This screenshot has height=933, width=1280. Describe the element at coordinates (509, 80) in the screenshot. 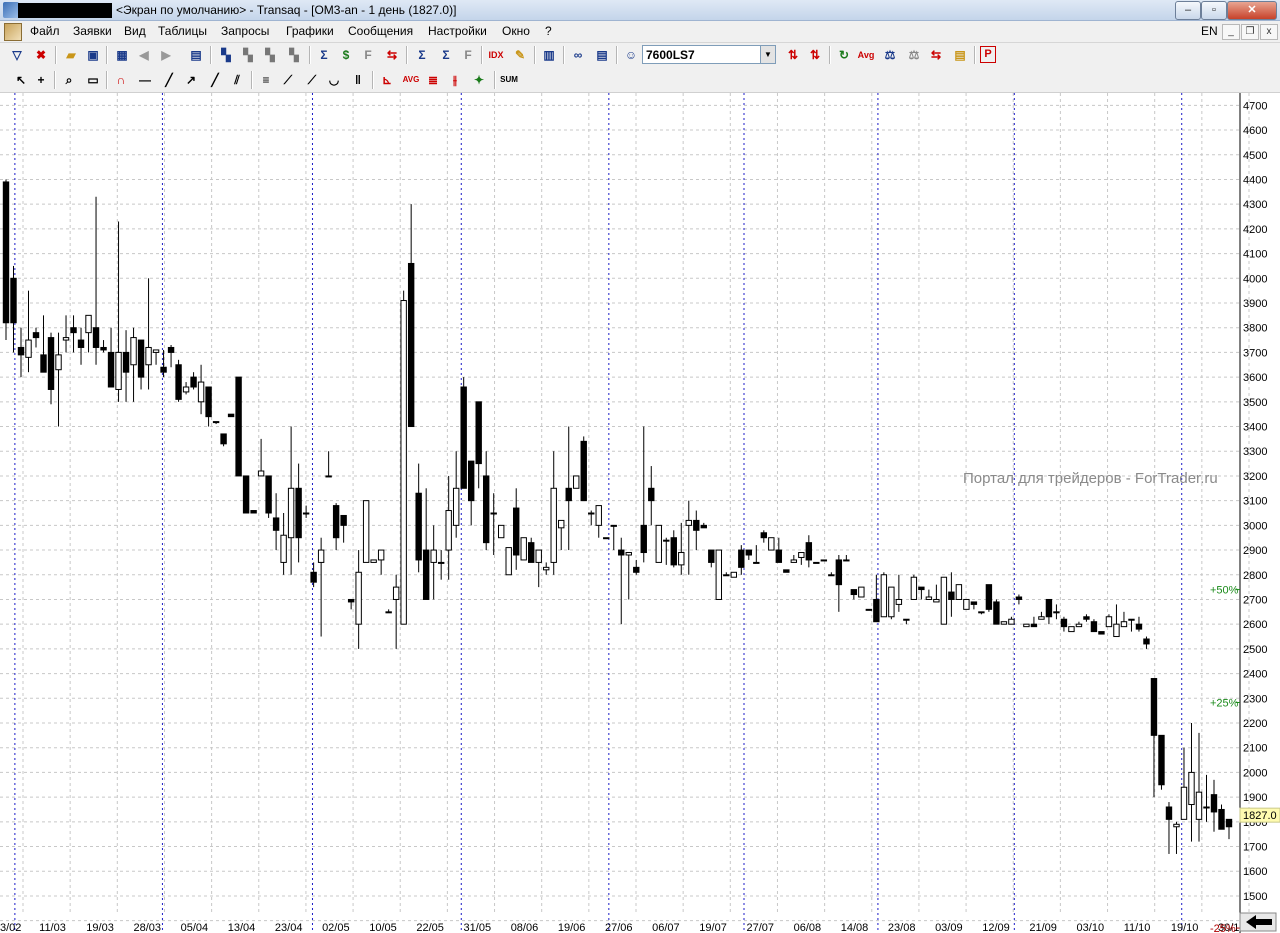

I see `summary-icon: SUM` at that location.